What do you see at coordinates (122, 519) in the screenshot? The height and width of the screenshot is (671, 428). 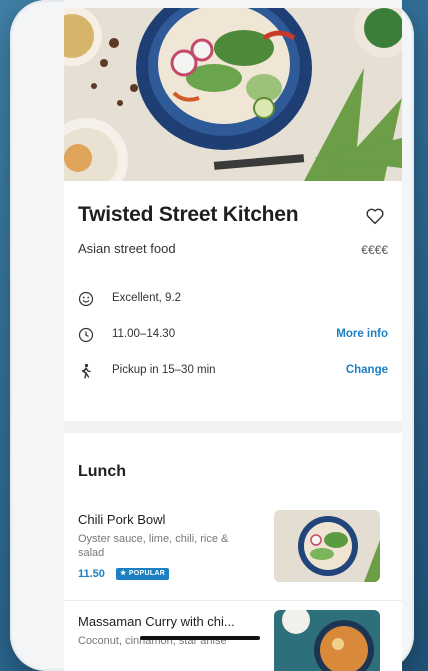 I see `menu-item-name: Chili Pork Bowl` at bounding box center [122, 519].